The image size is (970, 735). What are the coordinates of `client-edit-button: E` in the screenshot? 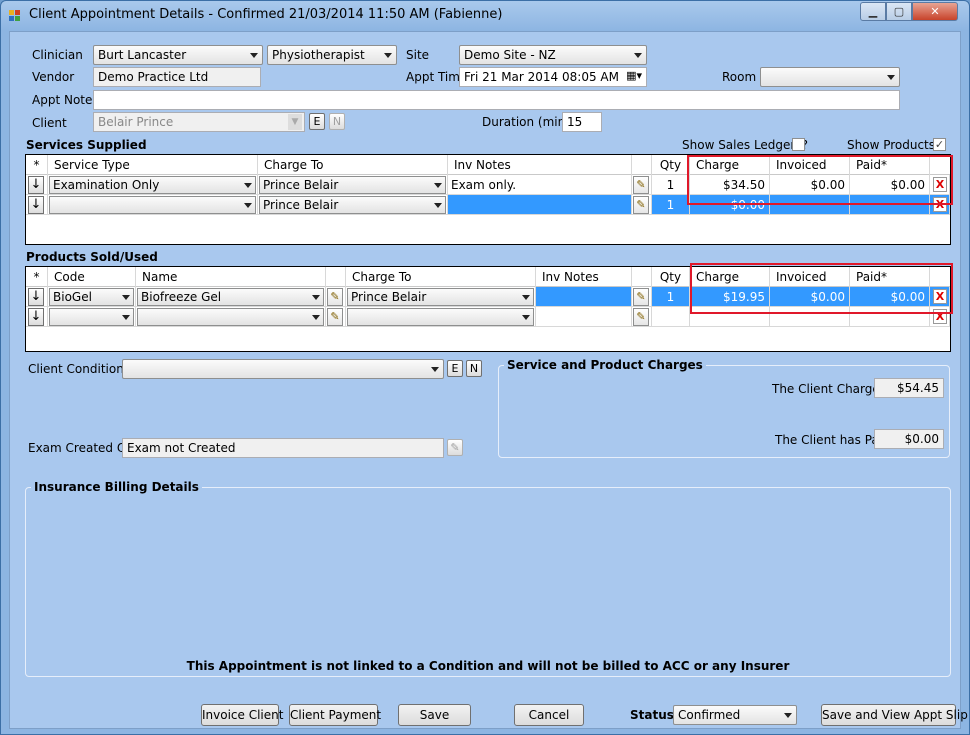 It's located at (317, 121).